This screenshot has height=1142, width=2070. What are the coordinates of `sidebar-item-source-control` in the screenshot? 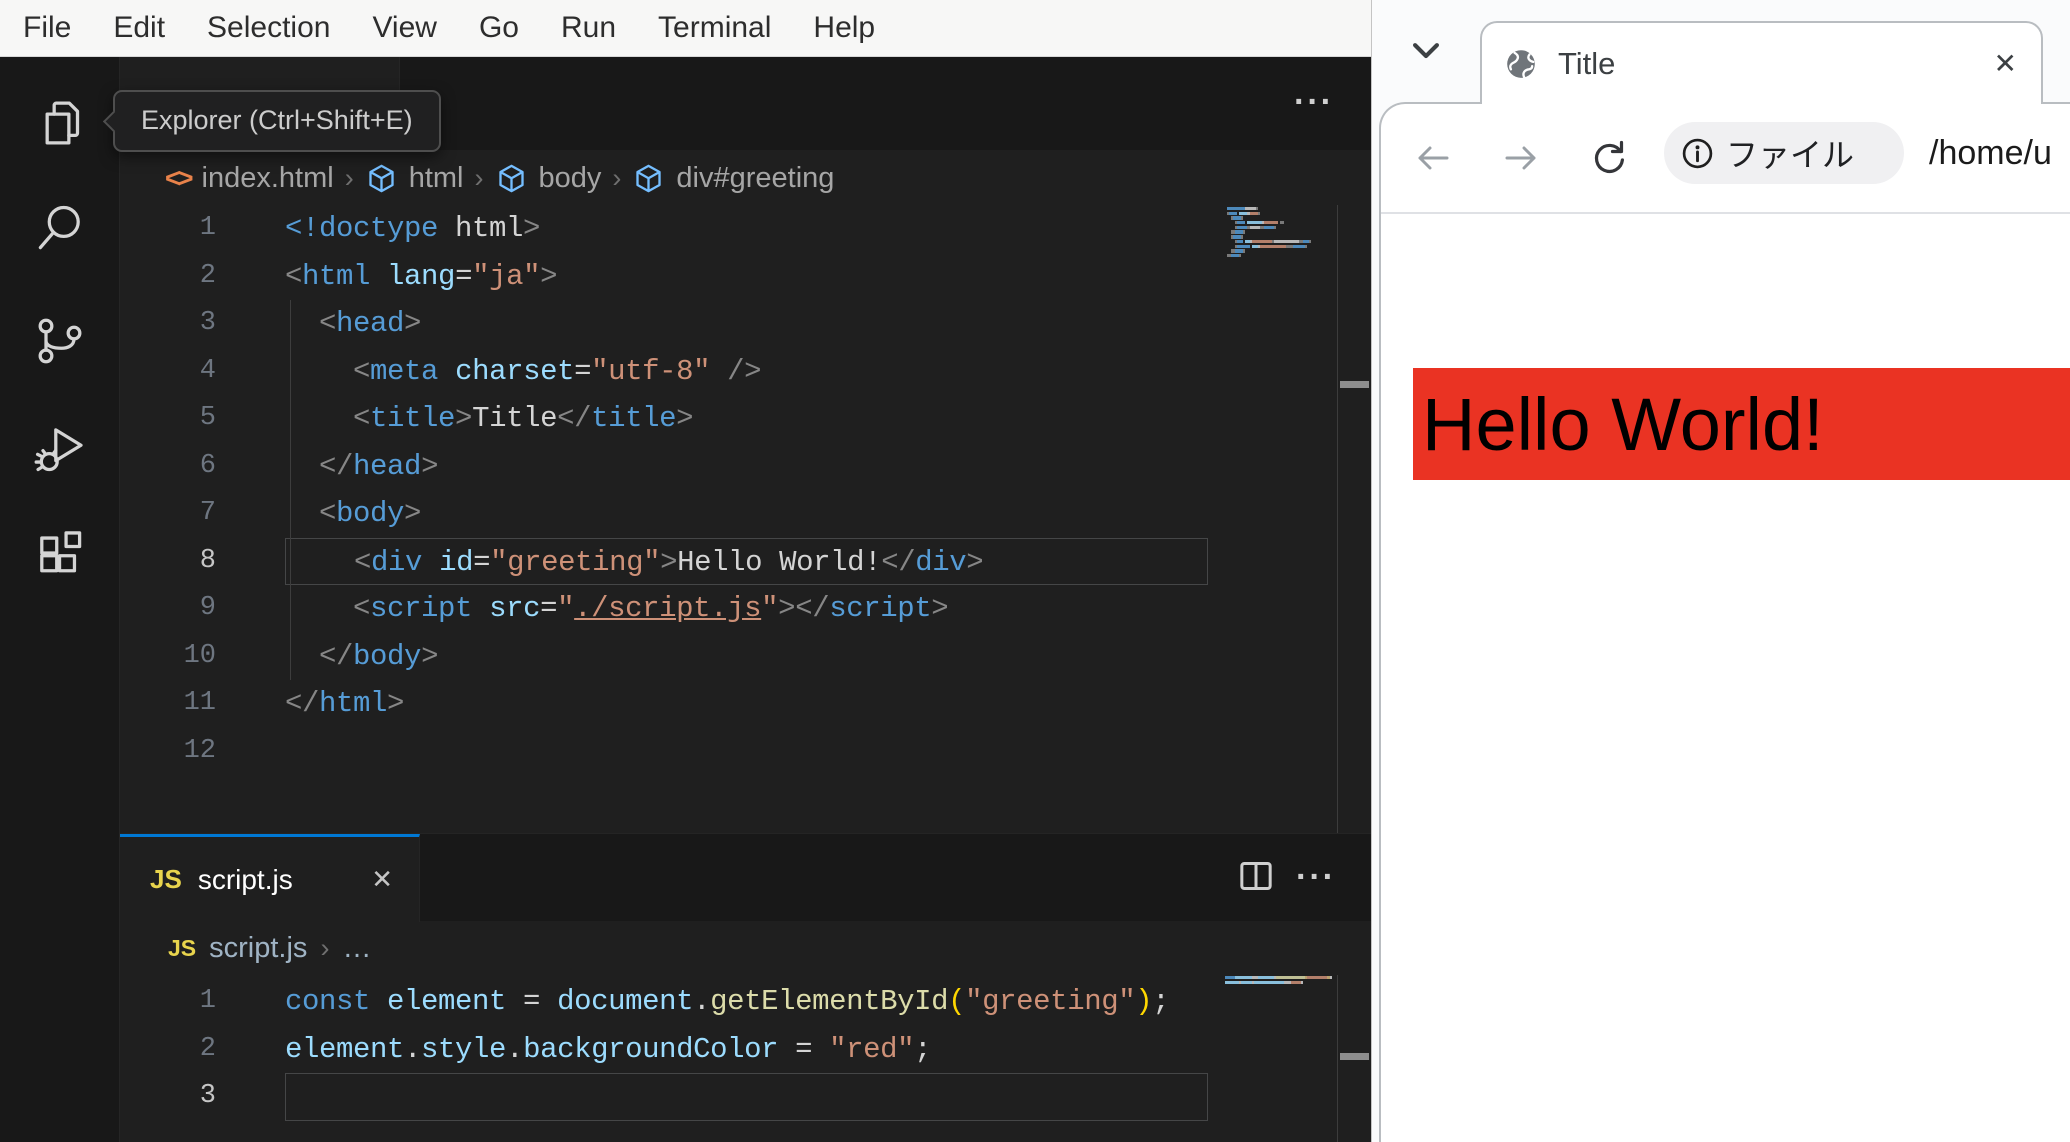 It's located at (60, 343).